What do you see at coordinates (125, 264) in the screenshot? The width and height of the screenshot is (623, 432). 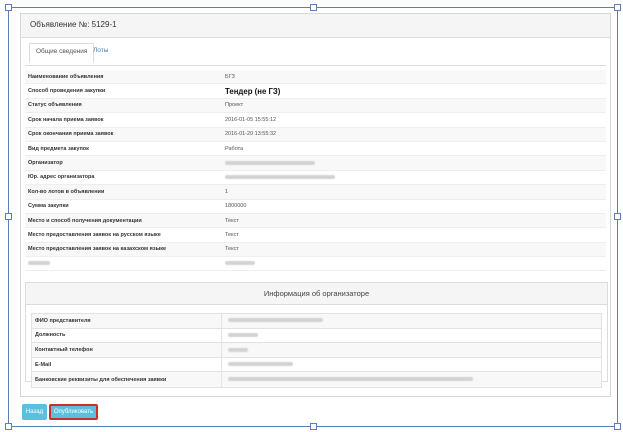 I see `redacted-label` at bounding box center [125, 264].